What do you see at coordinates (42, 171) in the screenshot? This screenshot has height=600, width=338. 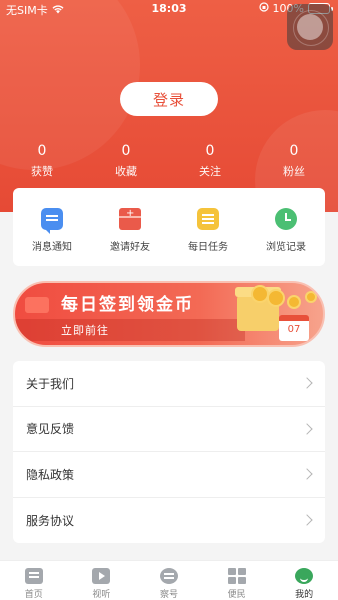 I see `stat-label: 获赞` at bounding box center [42, 171].